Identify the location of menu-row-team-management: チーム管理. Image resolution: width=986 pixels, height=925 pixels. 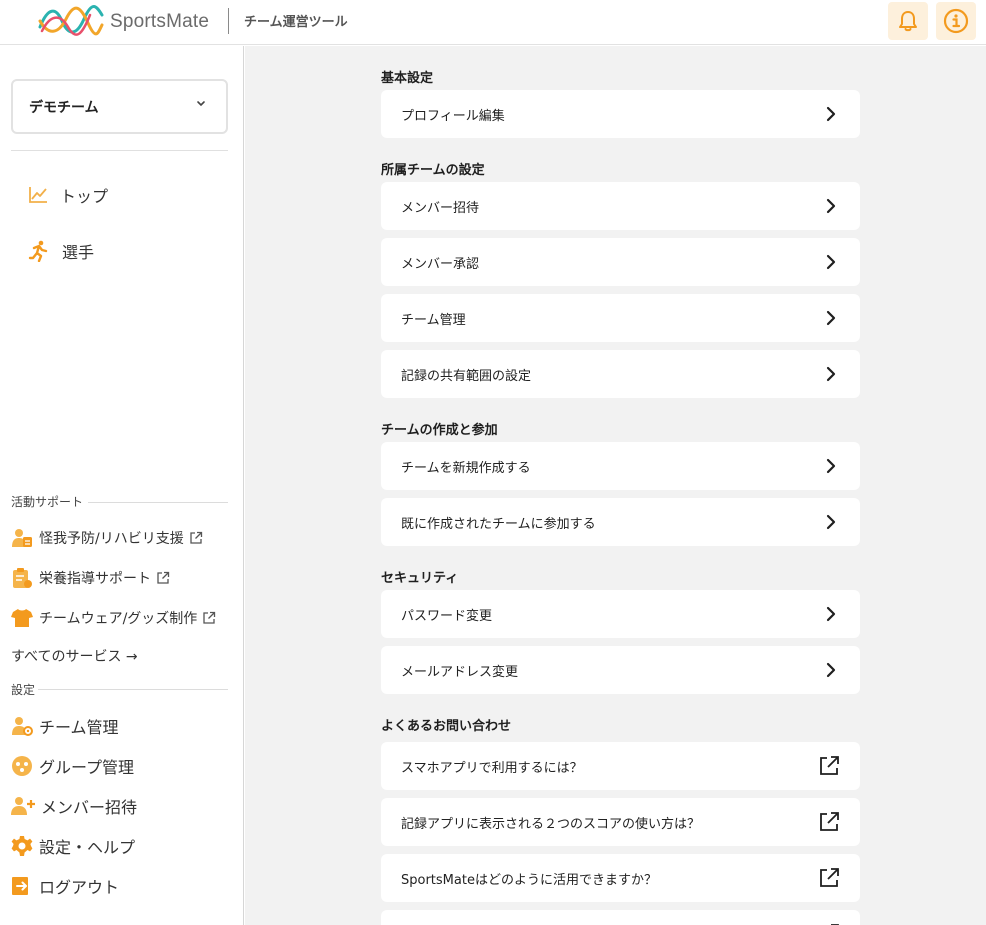
(620, 318).